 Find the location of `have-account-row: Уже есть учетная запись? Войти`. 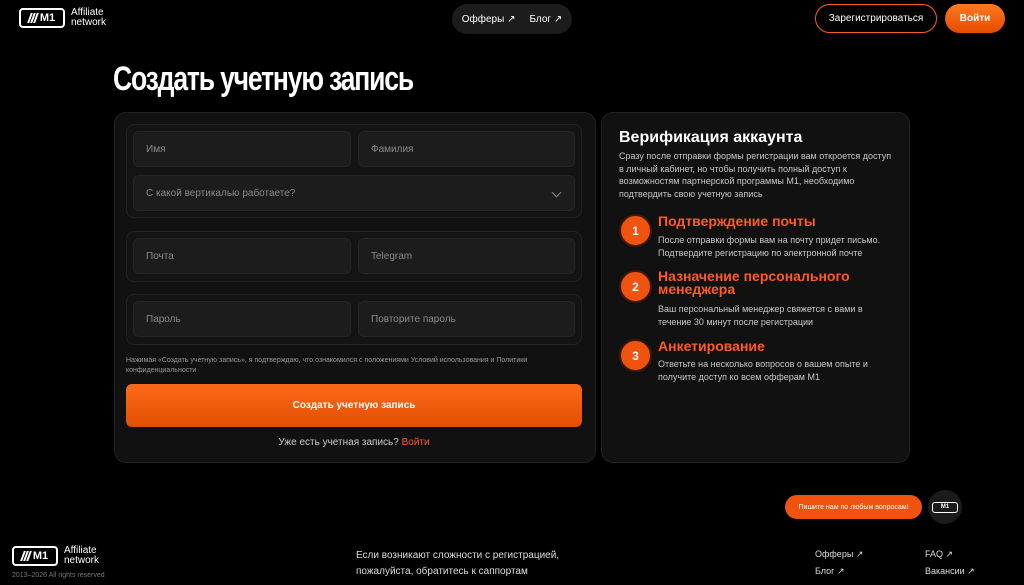

have-account-row: Уже есть учетная запись? Войти is located at coordinates (354, 442).